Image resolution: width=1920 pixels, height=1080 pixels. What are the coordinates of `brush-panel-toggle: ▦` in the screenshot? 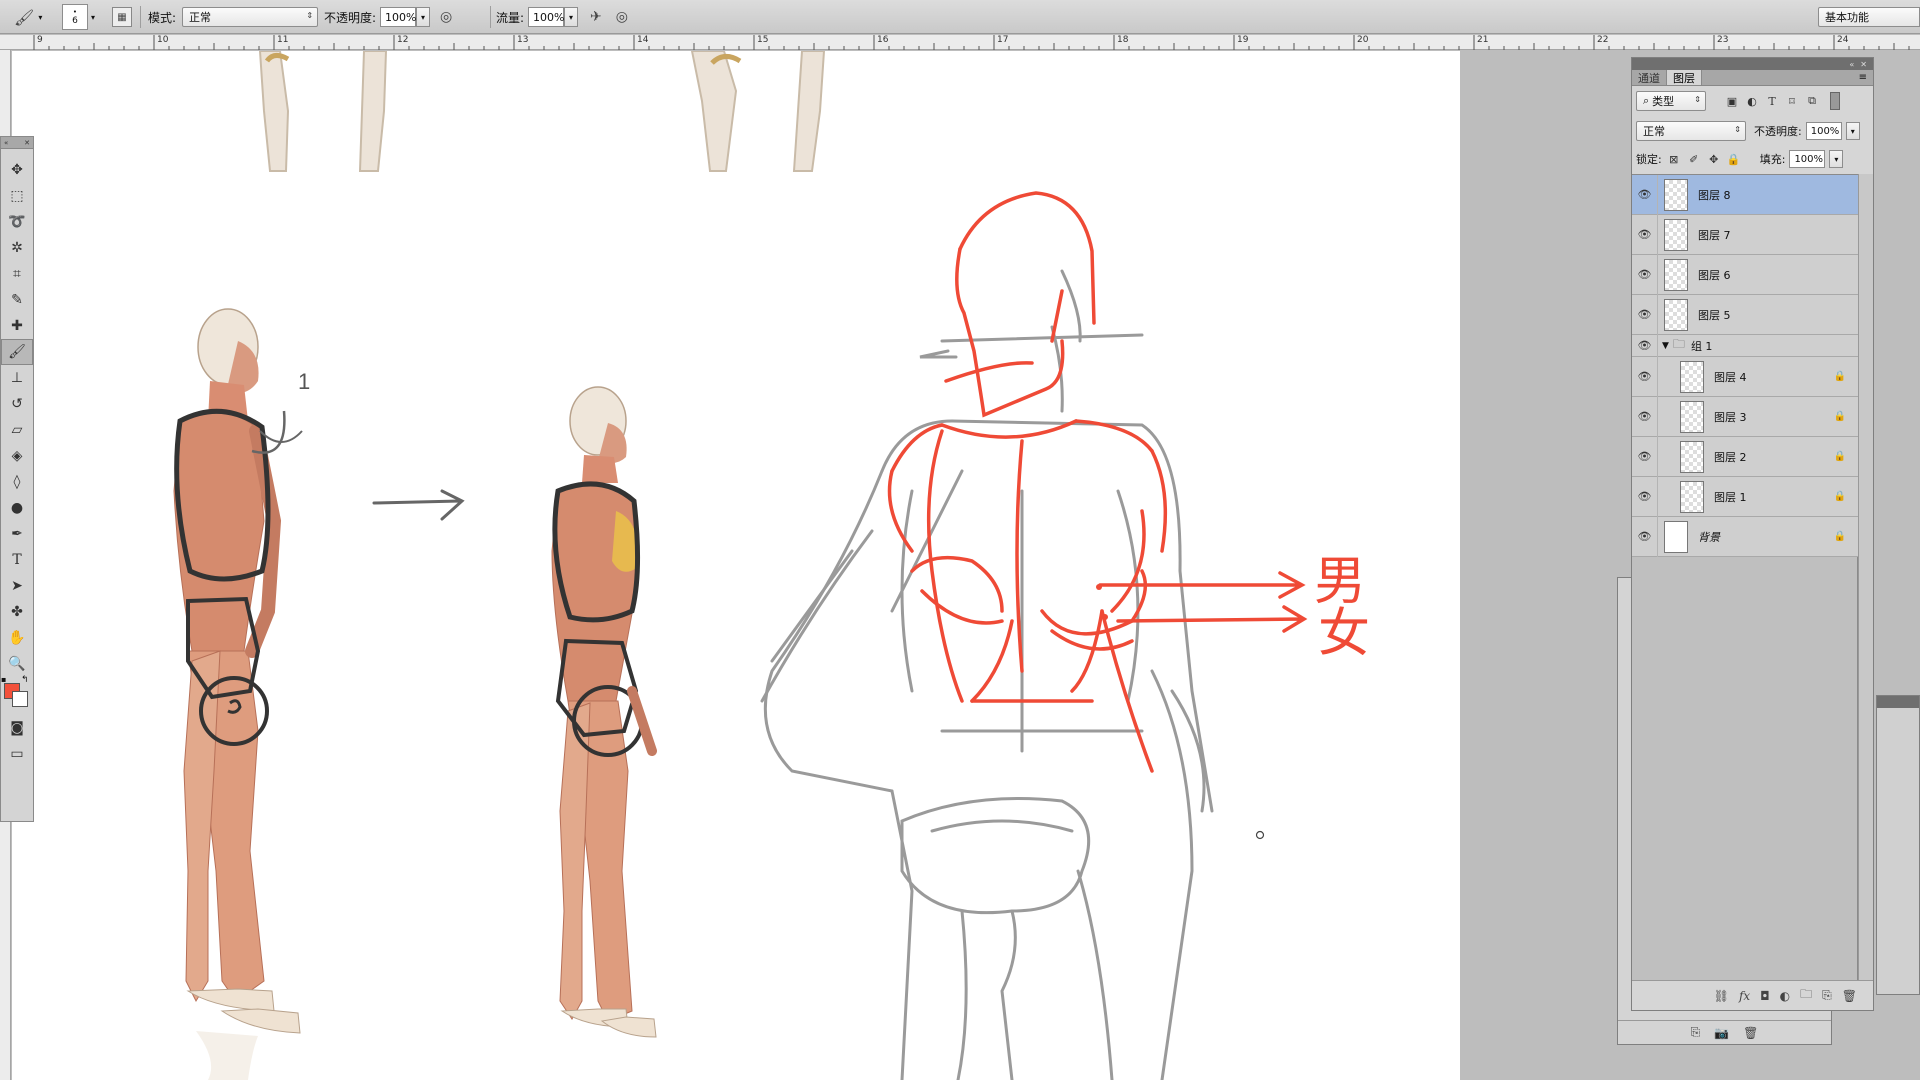 It's located at (122, 17).